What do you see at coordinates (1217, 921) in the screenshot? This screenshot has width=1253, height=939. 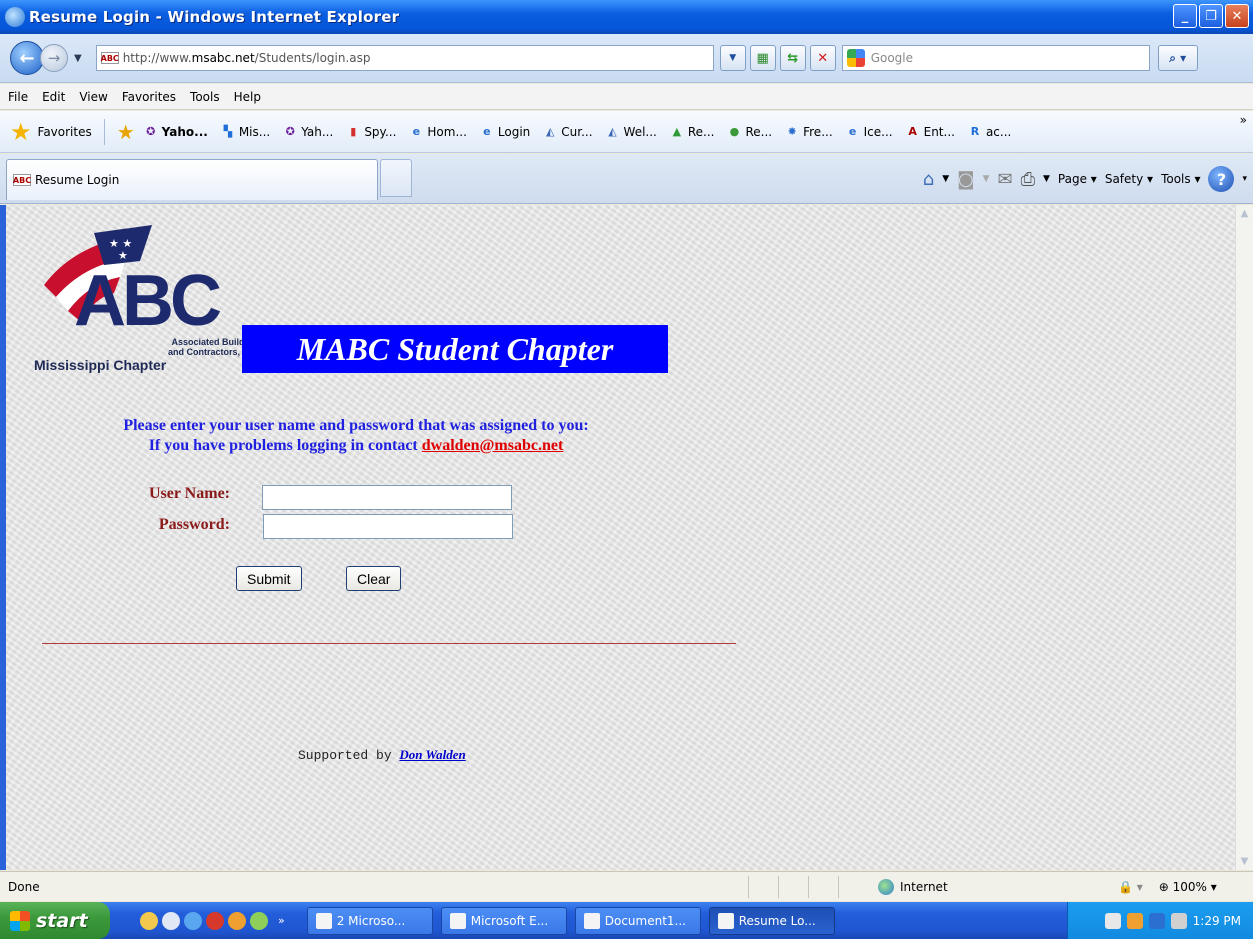 I see `clock: 1:29 PM` at bounding box center [1217, 921].